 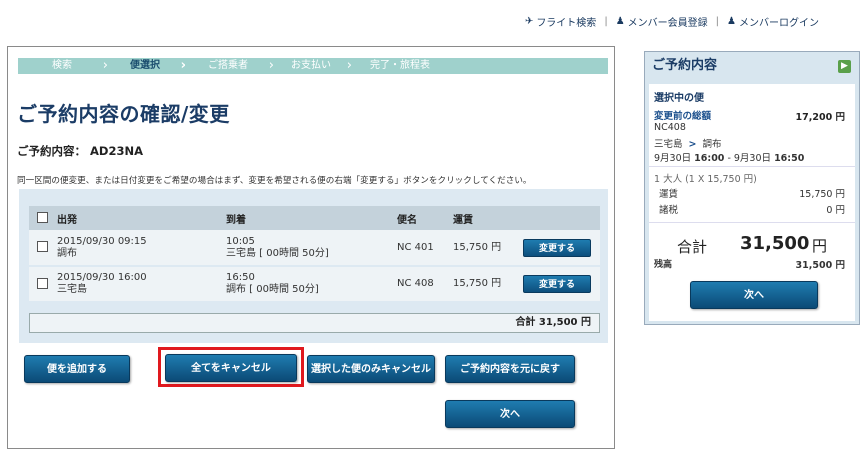 I want to click on airplane-icon: ✈, so click(x=529, y=21).